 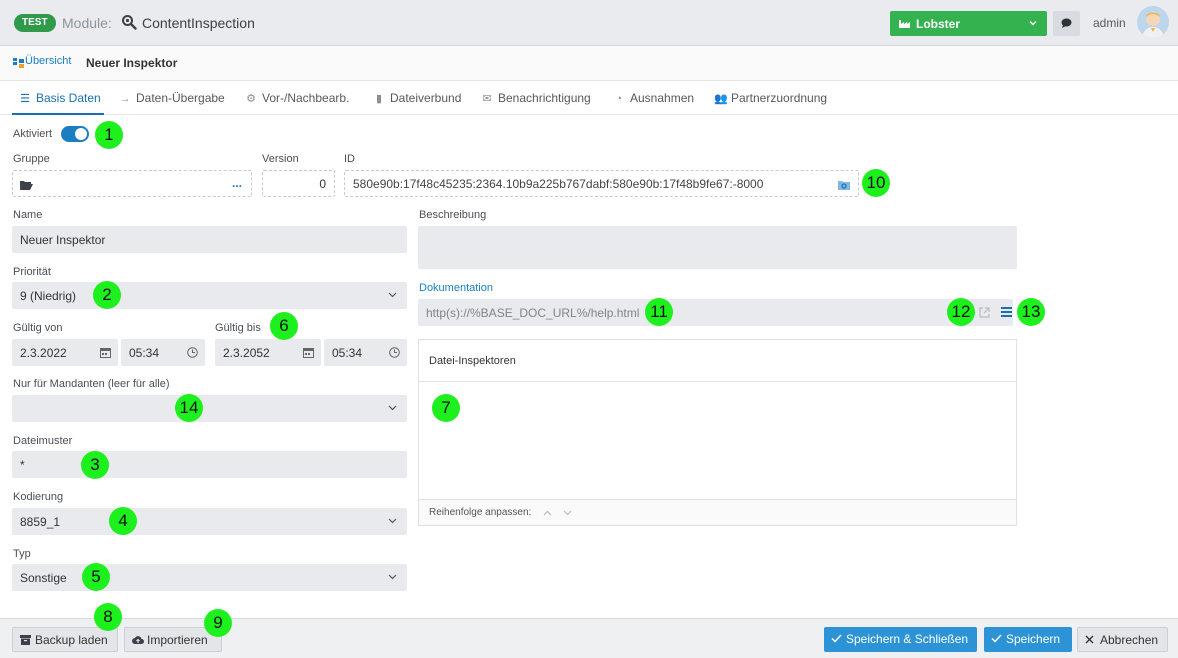 What do you see at coordinates (426, 98) in the screenshot?
I see `tab-label: Dateiverbund` at bounding box center [426, 98].